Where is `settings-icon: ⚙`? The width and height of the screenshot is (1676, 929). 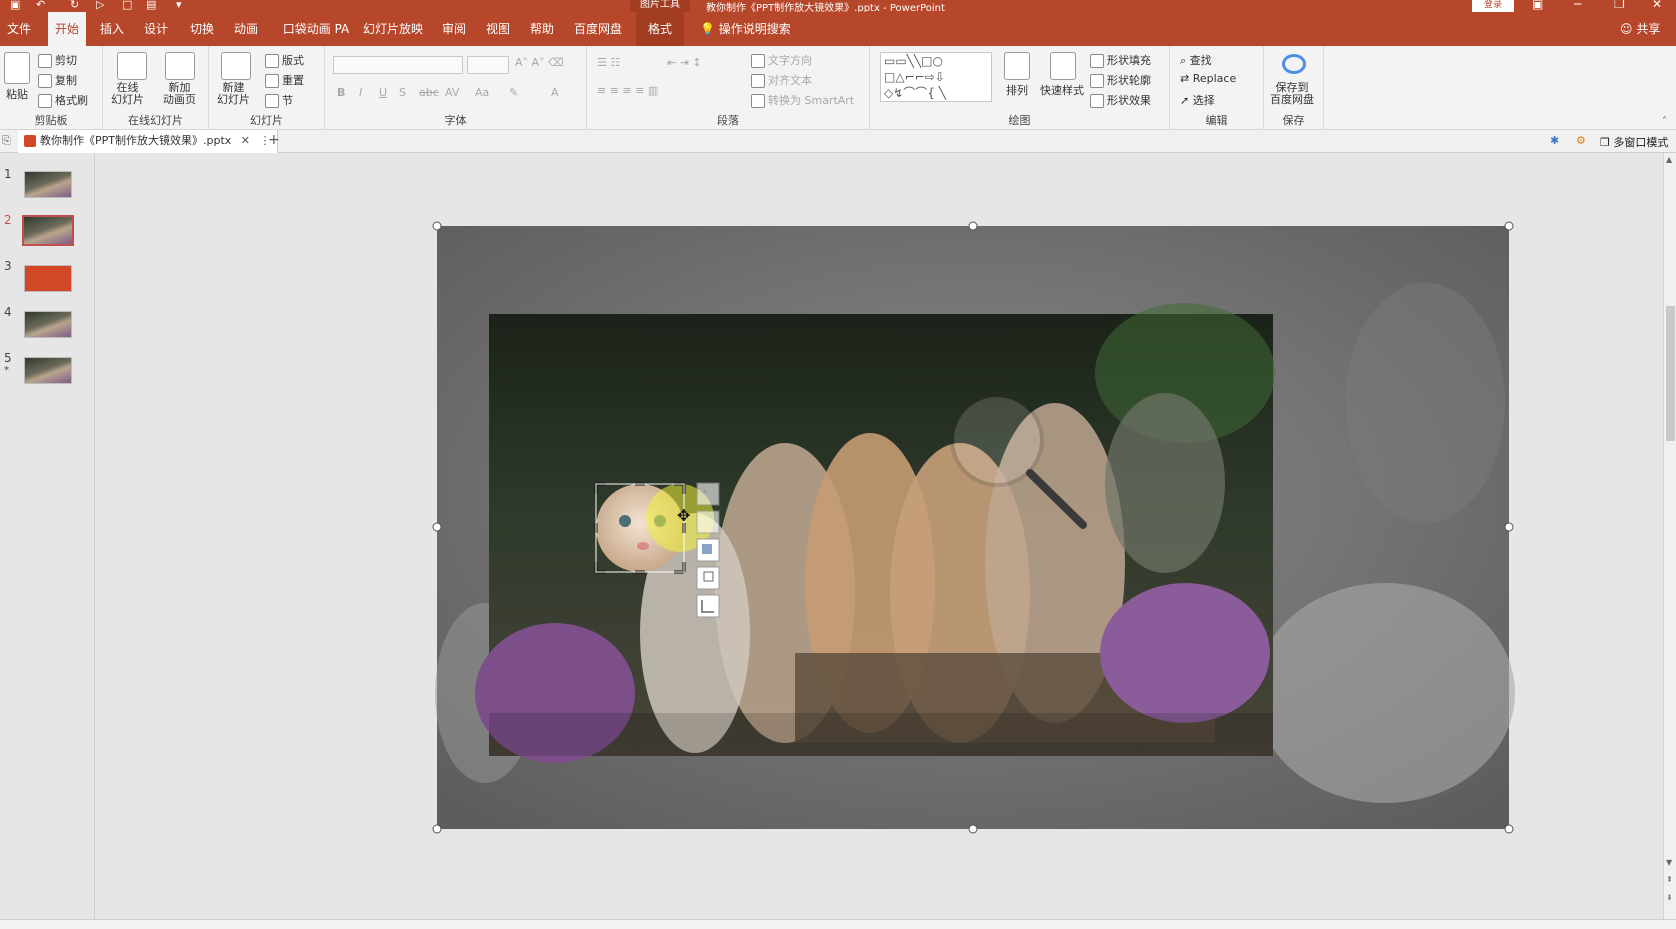
settings-icon: ⚙ is located at coordinates (1581, 140).